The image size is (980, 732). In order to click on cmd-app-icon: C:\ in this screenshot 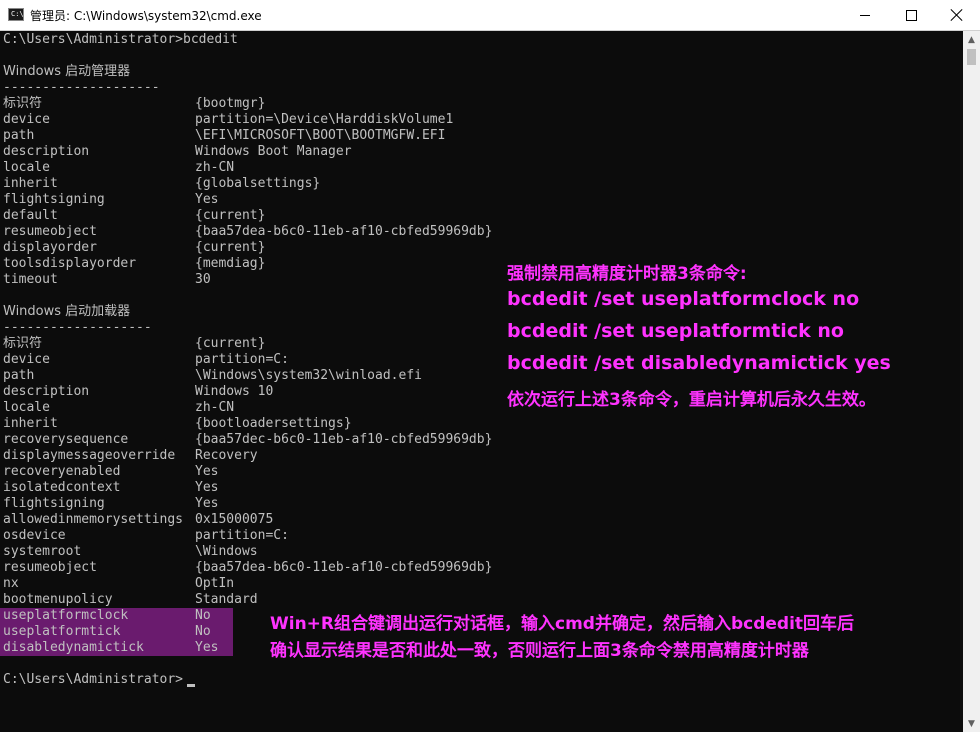, I will do `click(16, 14)`.